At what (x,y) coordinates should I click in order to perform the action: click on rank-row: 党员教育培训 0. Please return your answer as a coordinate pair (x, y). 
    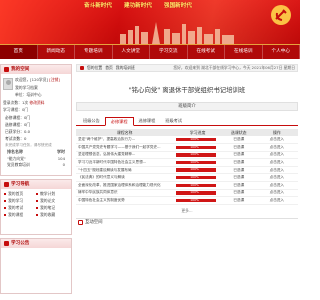
    Looking at the image, I should click on (36, 165).